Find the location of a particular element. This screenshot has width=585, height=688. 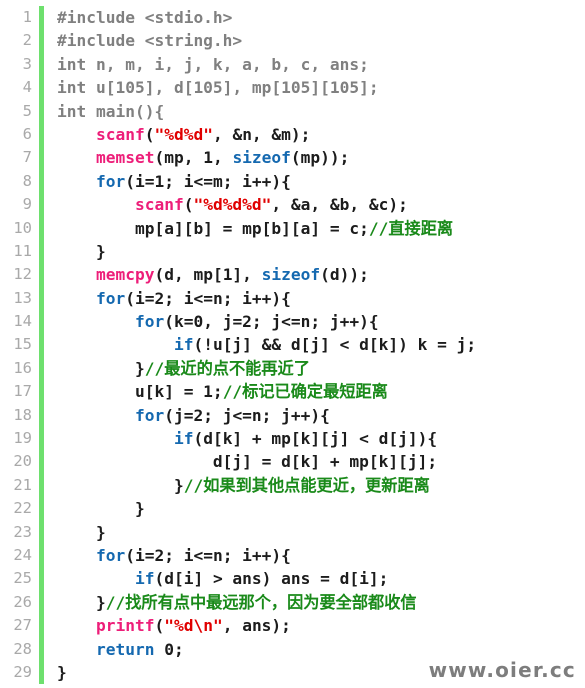

code-line: 11 } is located at coordinates (292, 251).